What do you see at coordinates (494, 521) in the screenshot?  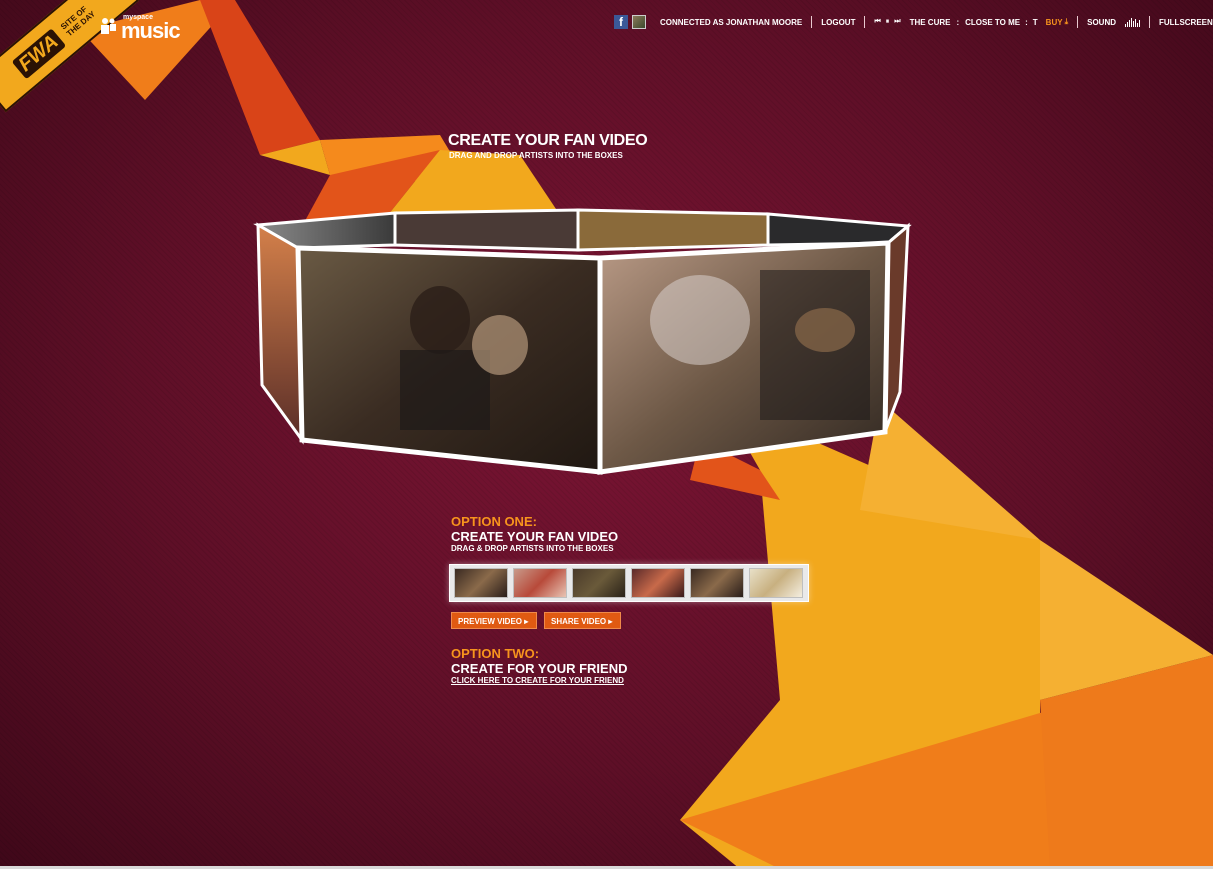 I see `option-one-label: OPTION ONE:` at bounding box center [494, 521].